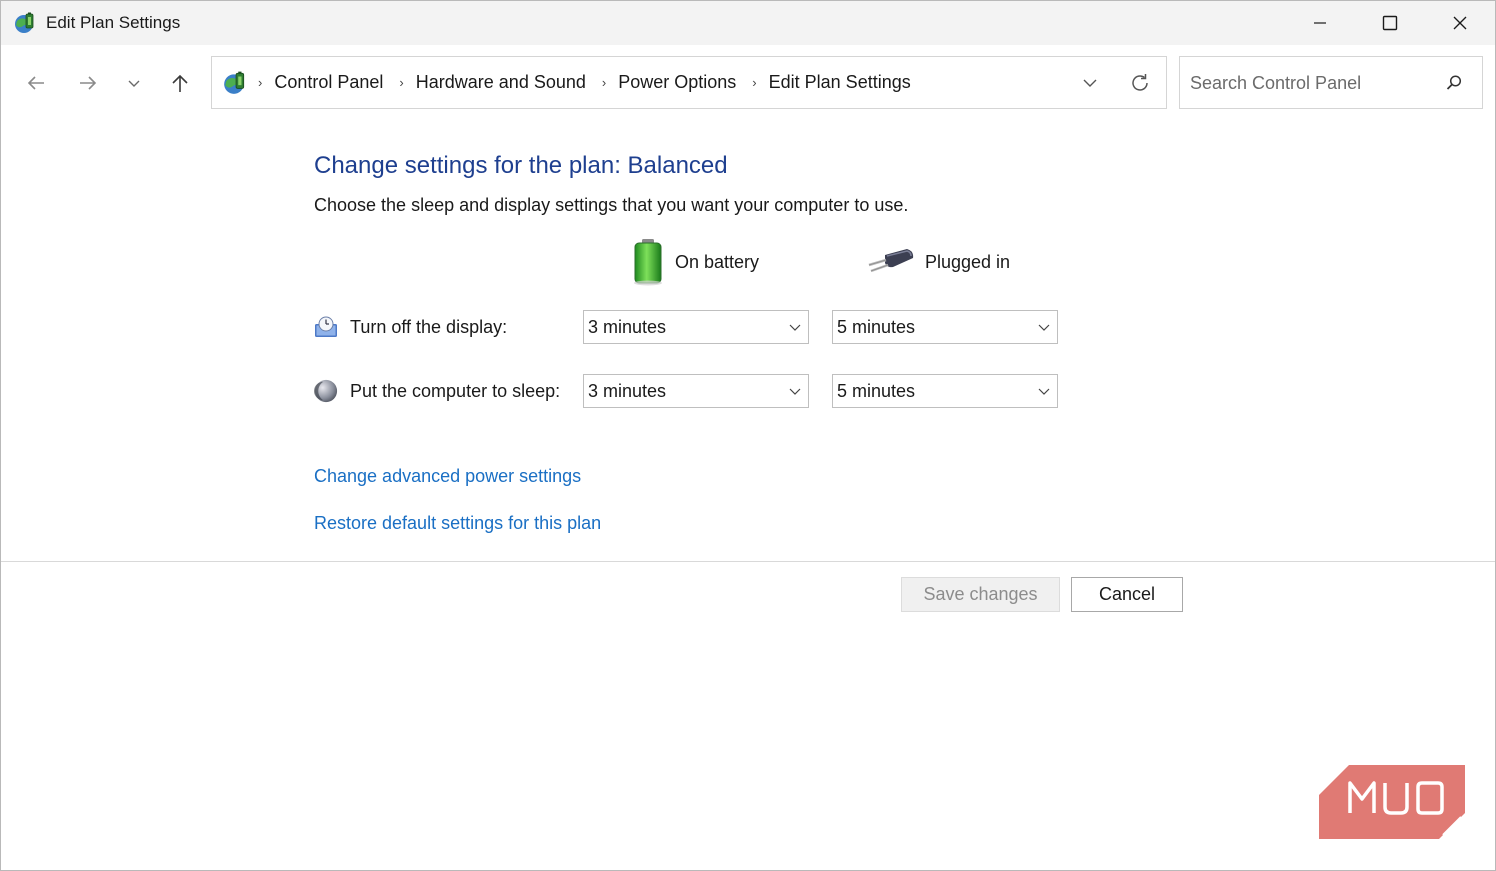 This screenshot has height=871, width=1496. Describe the element at coordinates (113, 22) in the screenshot. I see `window-title: Edit Plan Settings` at that location.